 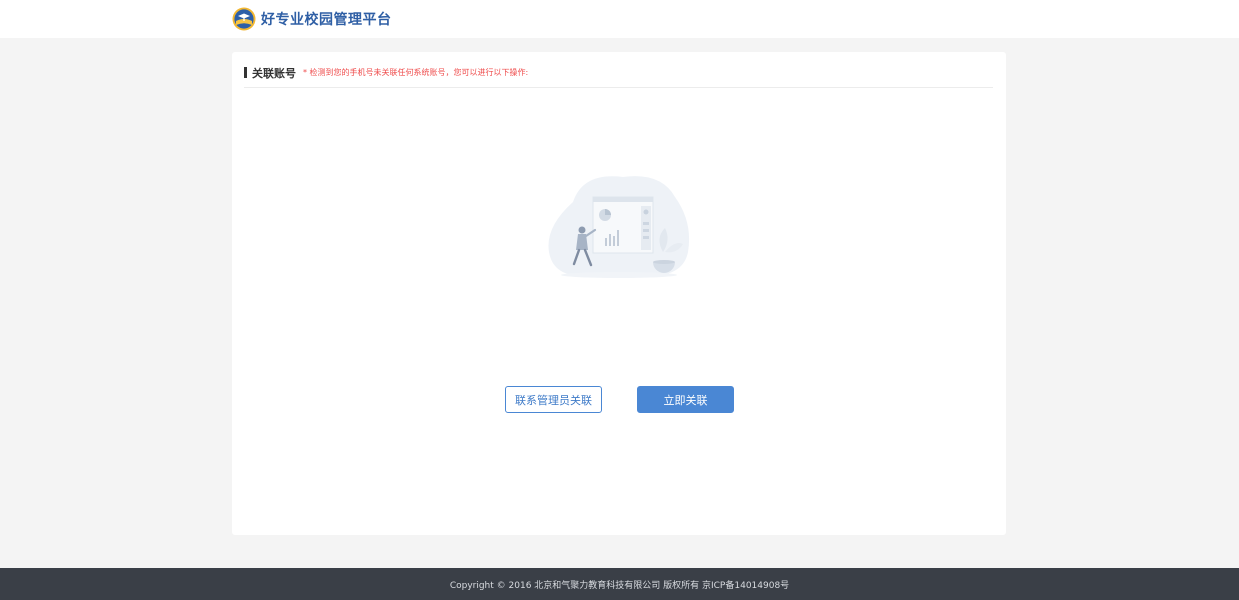 I want to click on warning-hint: * 检测到您的手机号未关联任何系统账号，您可以进行以下操作:, so click(x=416, y=72).